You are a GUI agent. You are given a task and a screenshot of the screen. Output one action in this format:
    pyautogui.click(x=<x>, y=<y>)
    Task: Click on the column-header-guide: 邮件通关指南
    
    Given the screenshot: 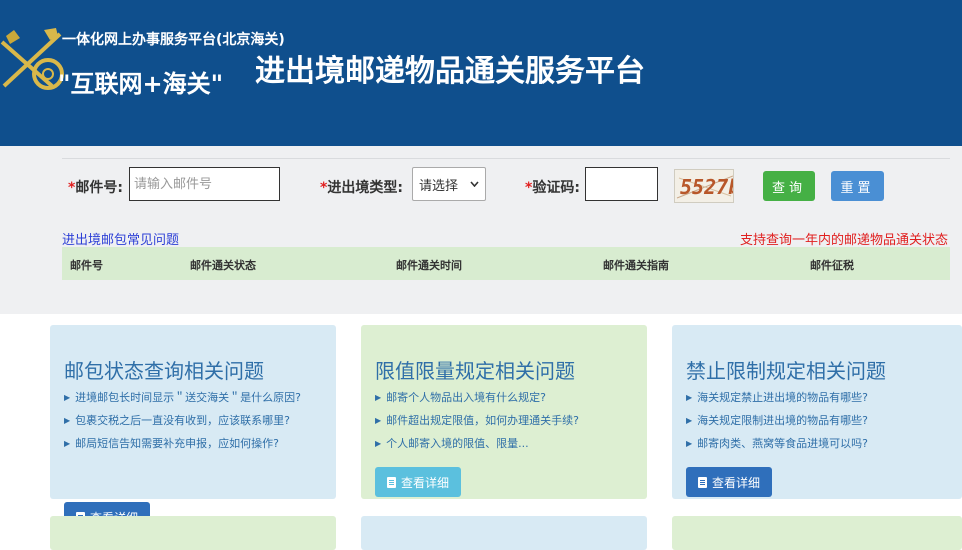 What is the action you would take?
    pyautogui.click(x=636, y=265)
    